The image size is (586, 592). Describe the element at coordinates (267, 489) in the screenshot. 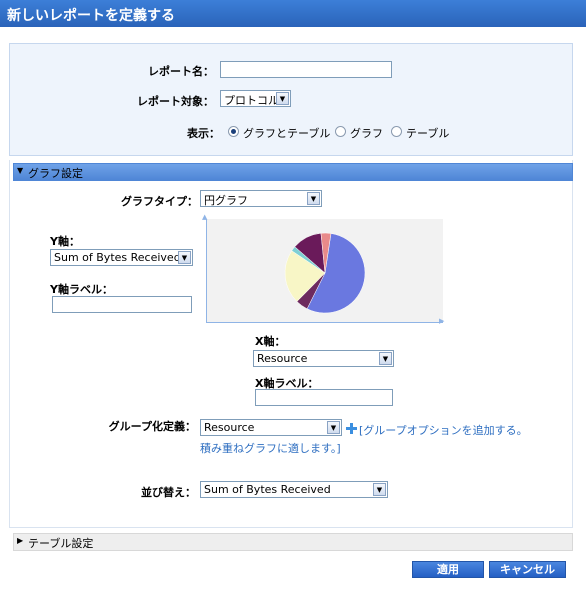

I see `sort-value: Sum of Bytes Received` at that location.